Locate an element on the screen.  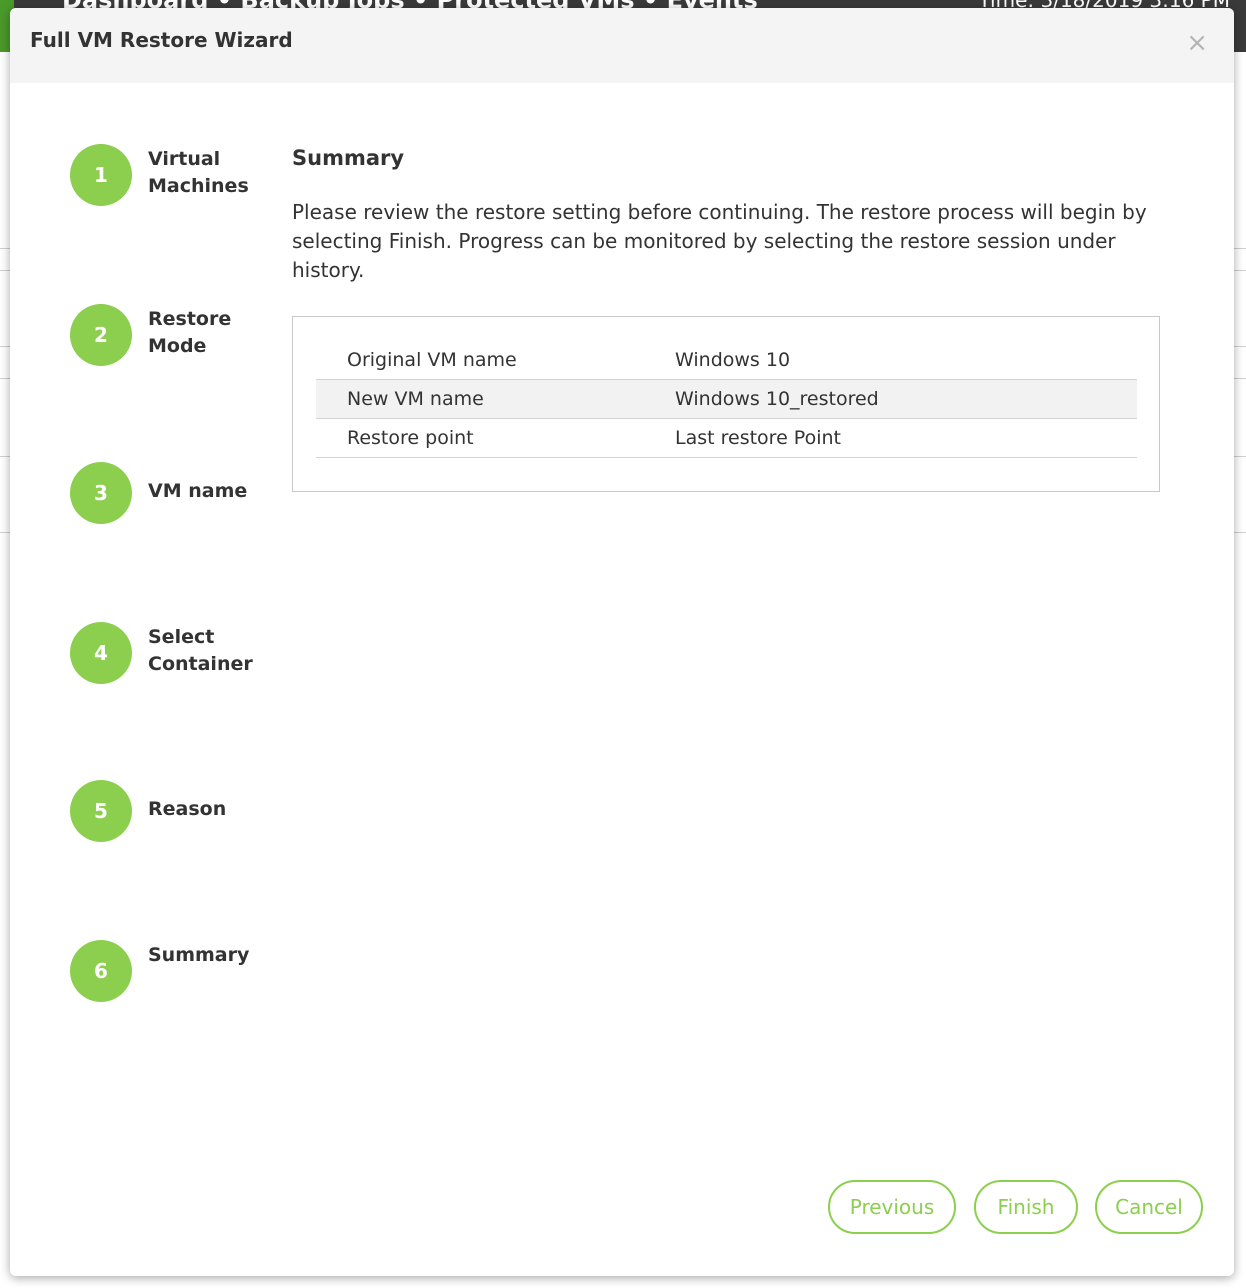
step-label-line: Select is located at coordinates (181, 637).